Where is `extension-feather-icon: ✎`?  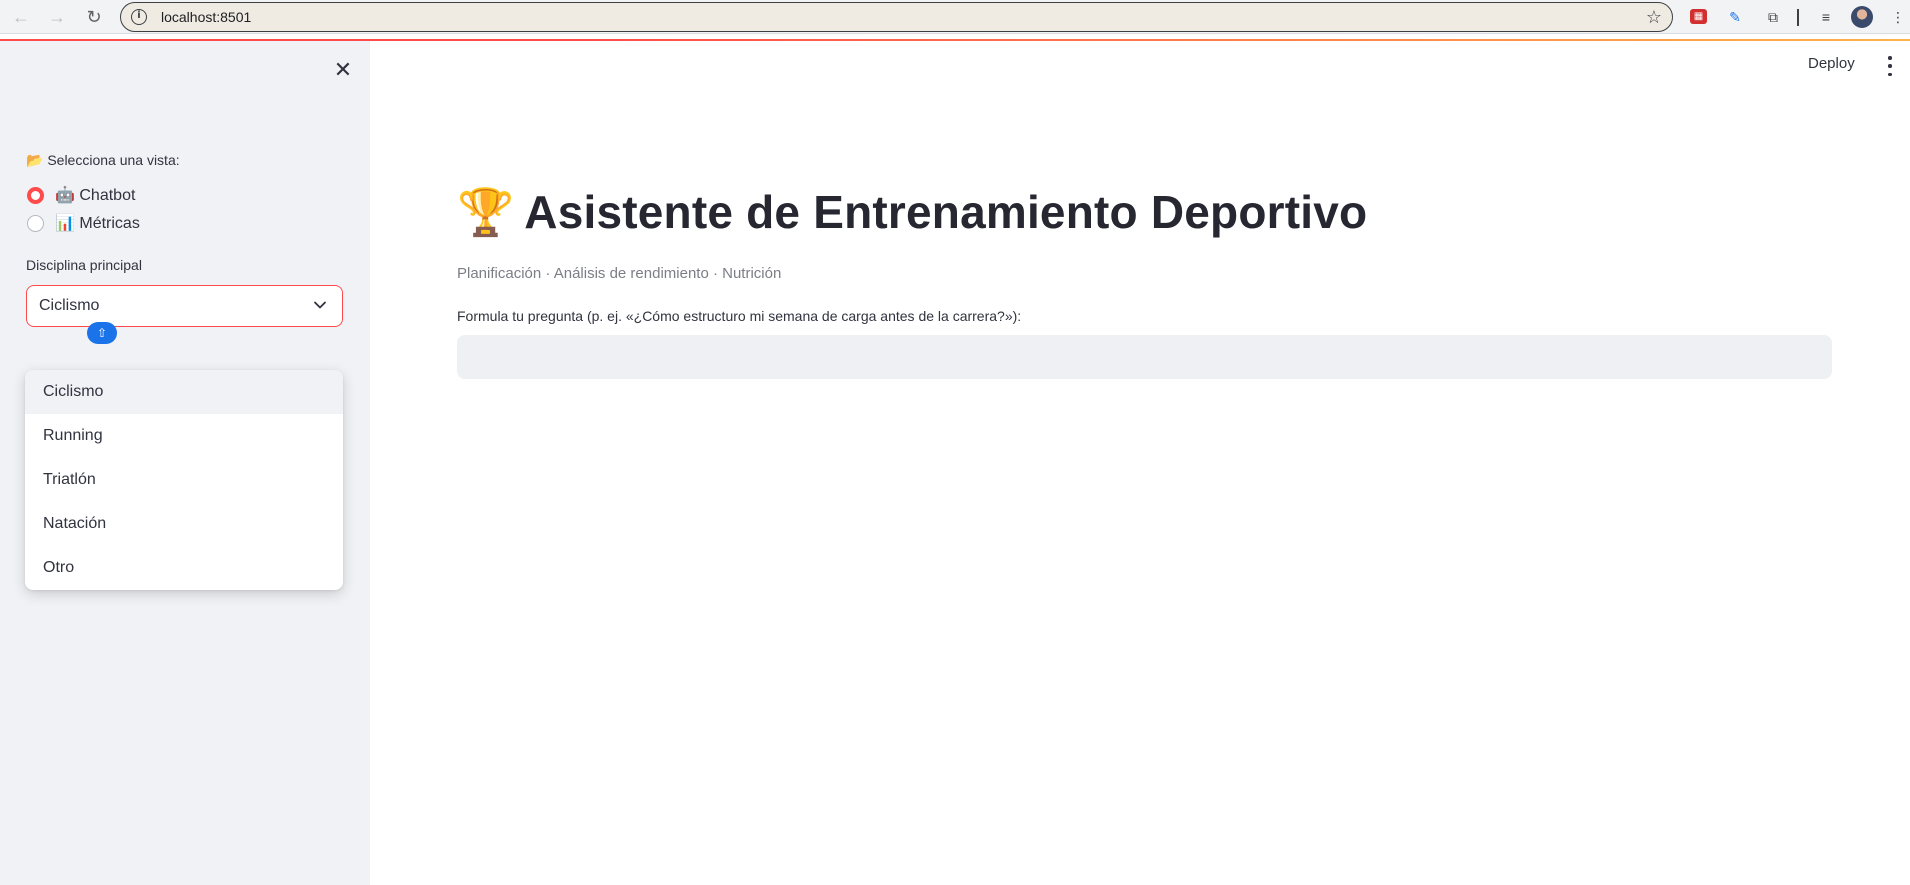 extension-feather-icon: ✎ is located at coordinates (1735, 17).